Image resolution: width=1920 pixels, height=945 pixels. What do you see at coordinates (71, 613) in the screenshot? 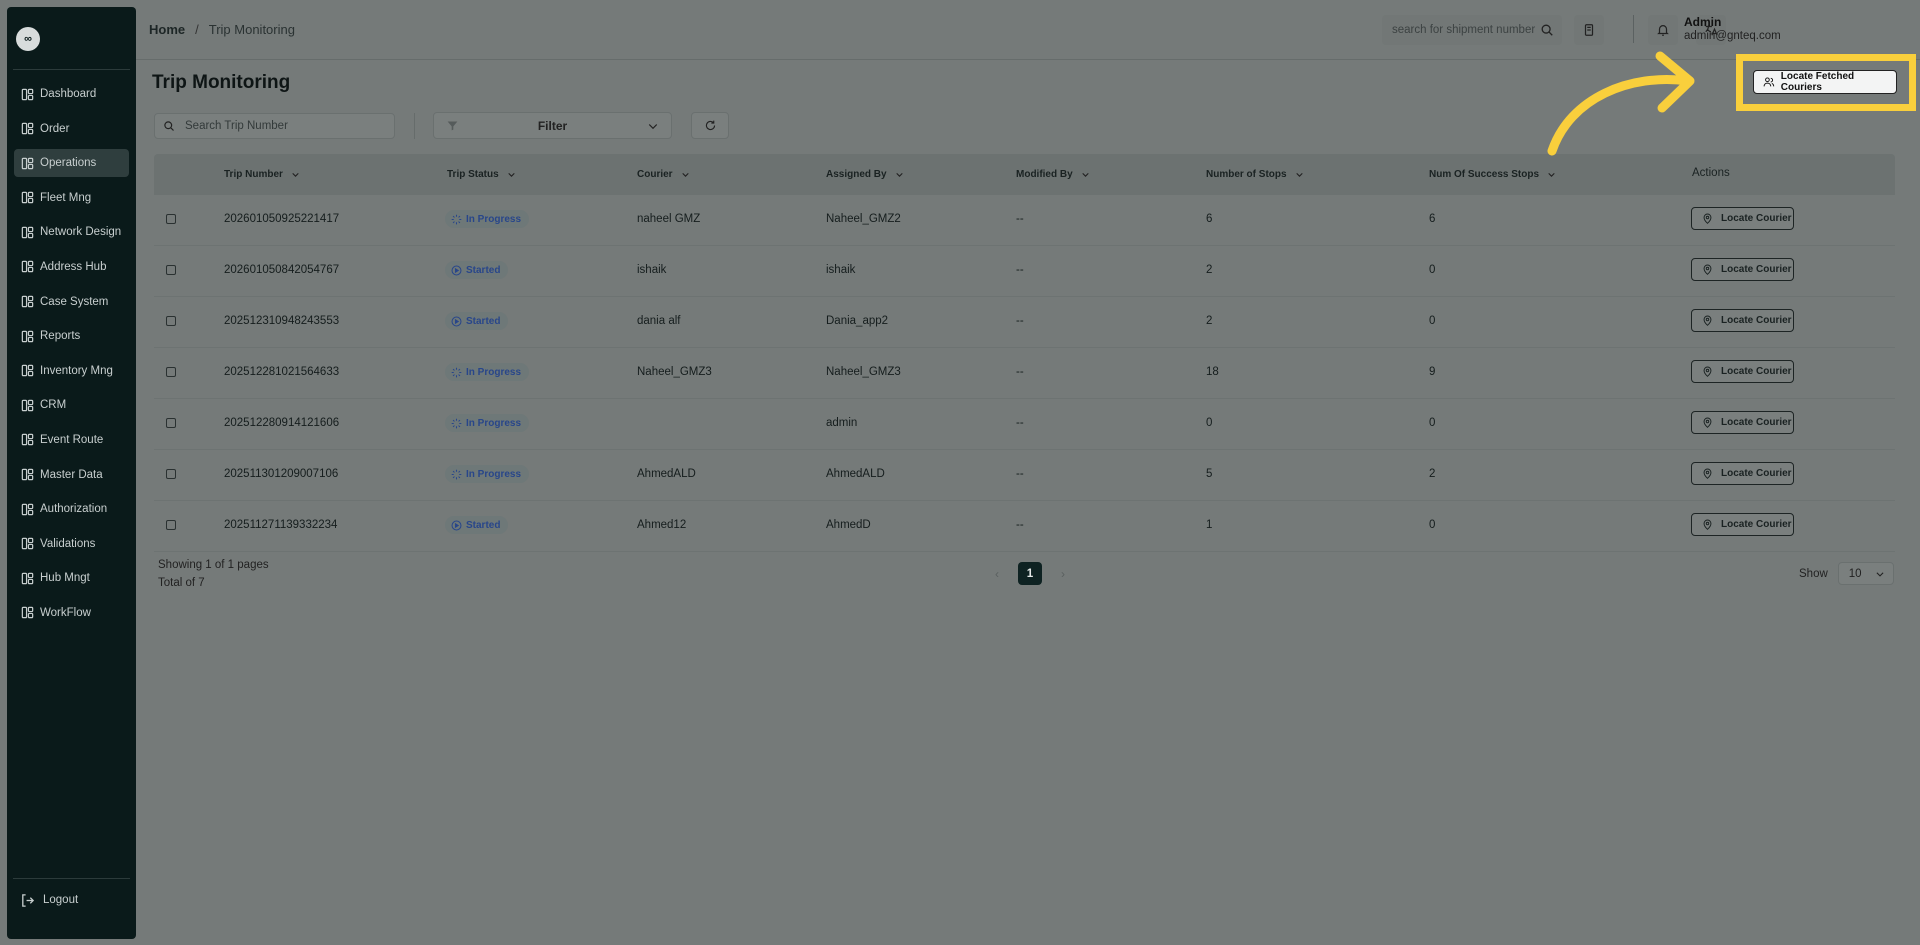
I see `sidebar-item-workflow: WorkFlow` at bounding box center [71, 613].